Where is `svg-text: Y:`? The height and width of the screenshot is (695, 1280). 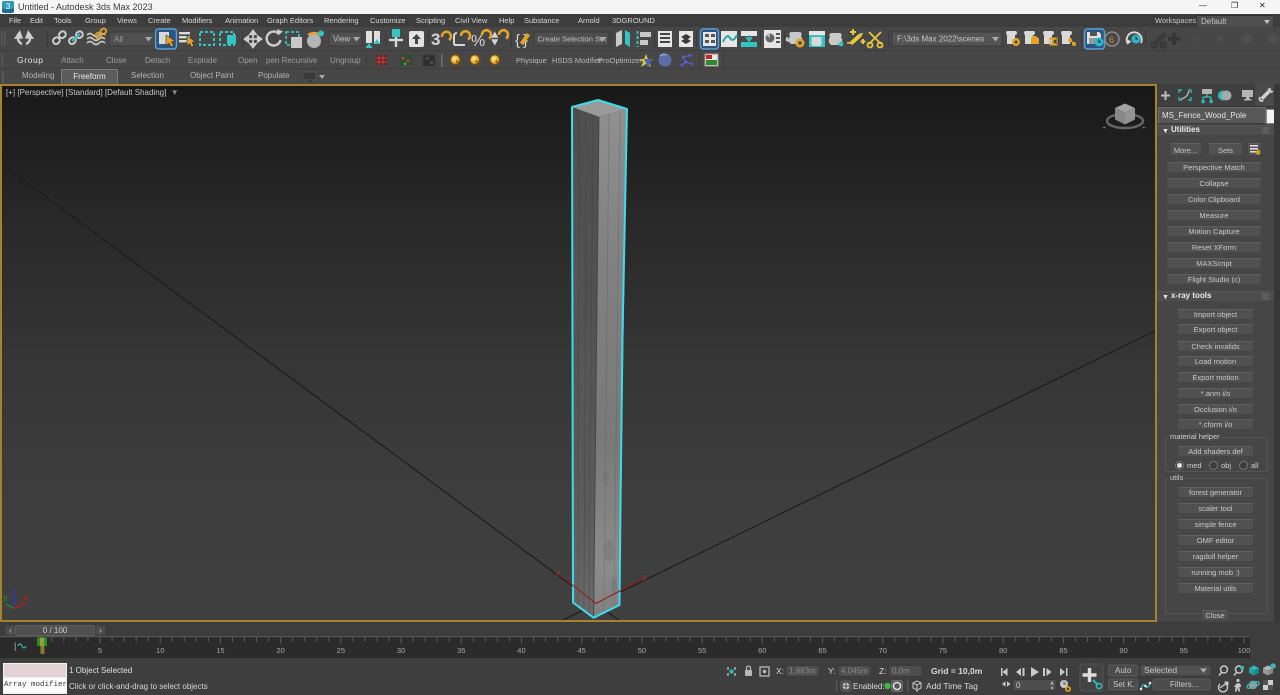 svg-text: Y: is located at coordinates (832, 671).